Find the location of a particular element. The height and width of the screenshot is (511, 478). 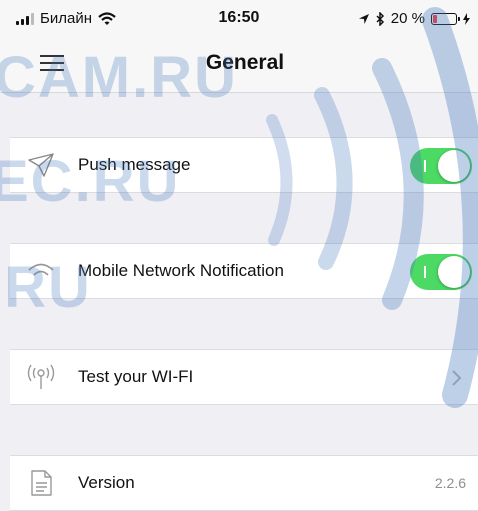

location-arrow-icon is located at coordinates (363, 18).